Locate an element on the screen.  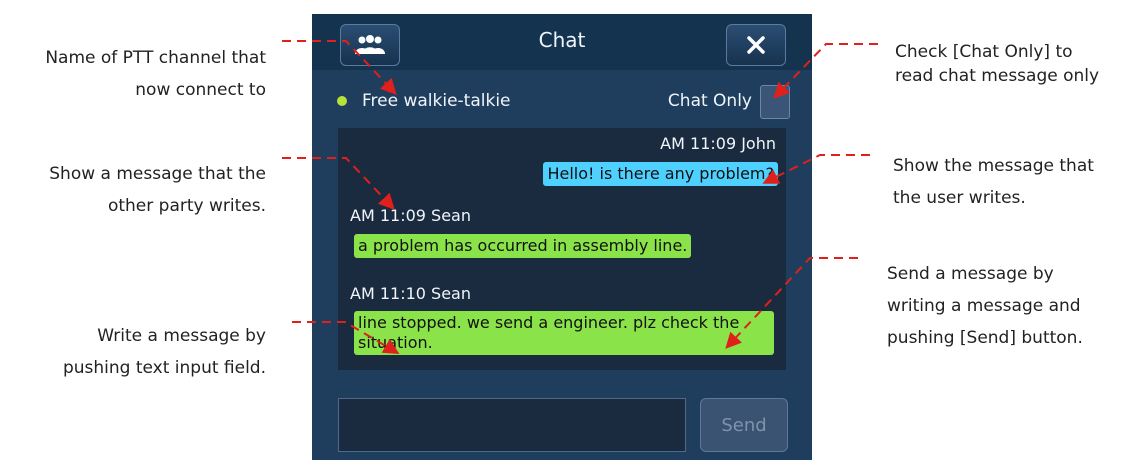
channel-name: Free walkie-talkie is located at coordinates (436, 101).